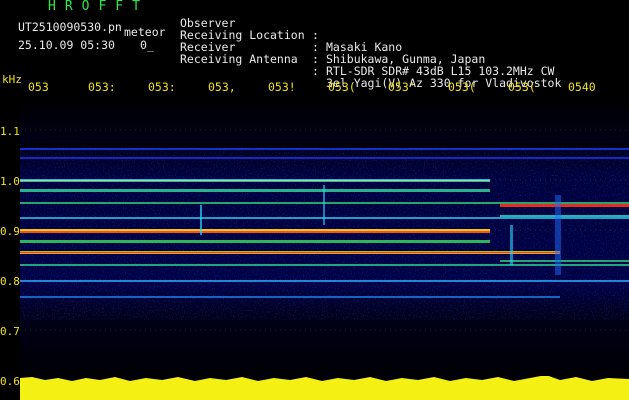  Describe the element at coordinates (70, 27) in the screenshot. I see `filename-label: UT2510090530.pn` at that location.